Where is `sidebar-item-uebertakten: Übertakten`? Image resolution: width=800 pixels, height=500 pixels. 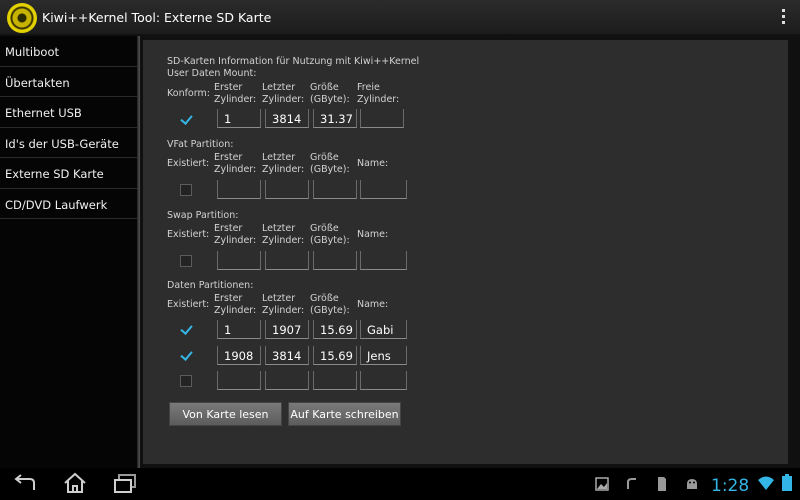
sidebar-item-uebertakten: Übertakten is located at coordinates (68, 82).